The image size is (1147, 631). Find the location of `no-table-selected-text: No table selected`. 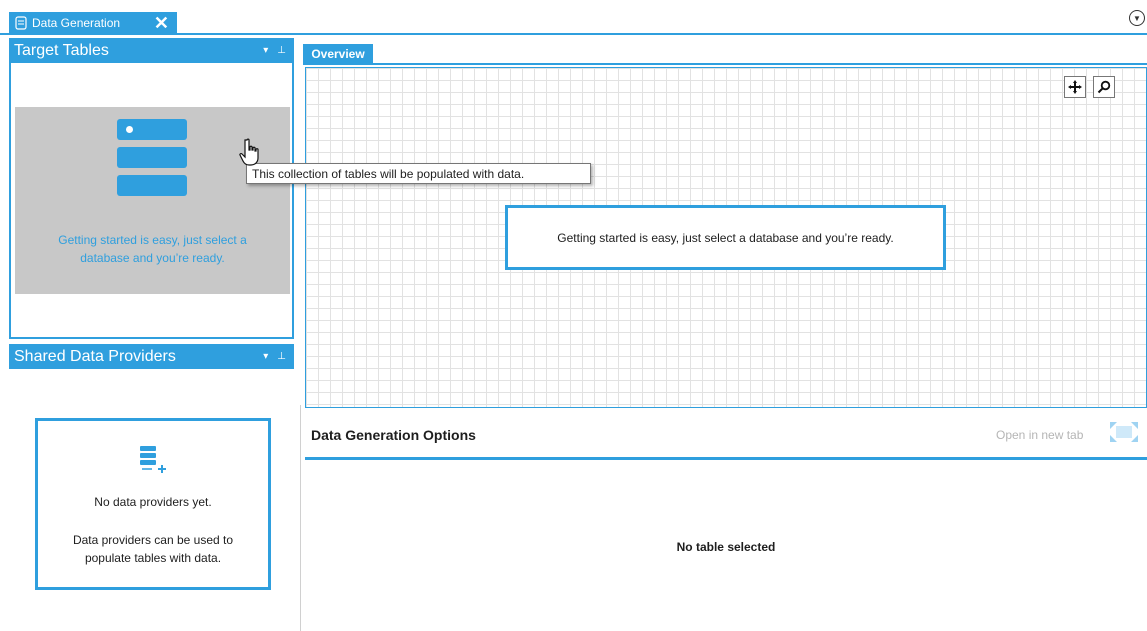

no-table-selected-text: No table selected is located at coordinates (726, 547).